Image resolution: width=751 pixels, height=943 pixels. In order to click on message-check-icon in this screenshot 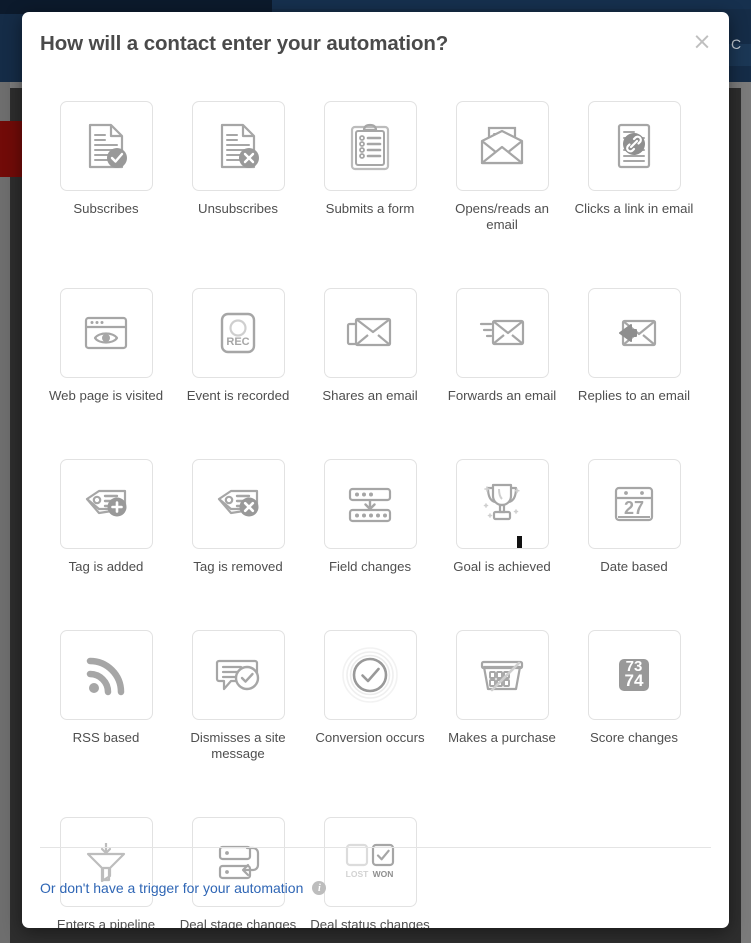, I will do `click(237, 675)`.